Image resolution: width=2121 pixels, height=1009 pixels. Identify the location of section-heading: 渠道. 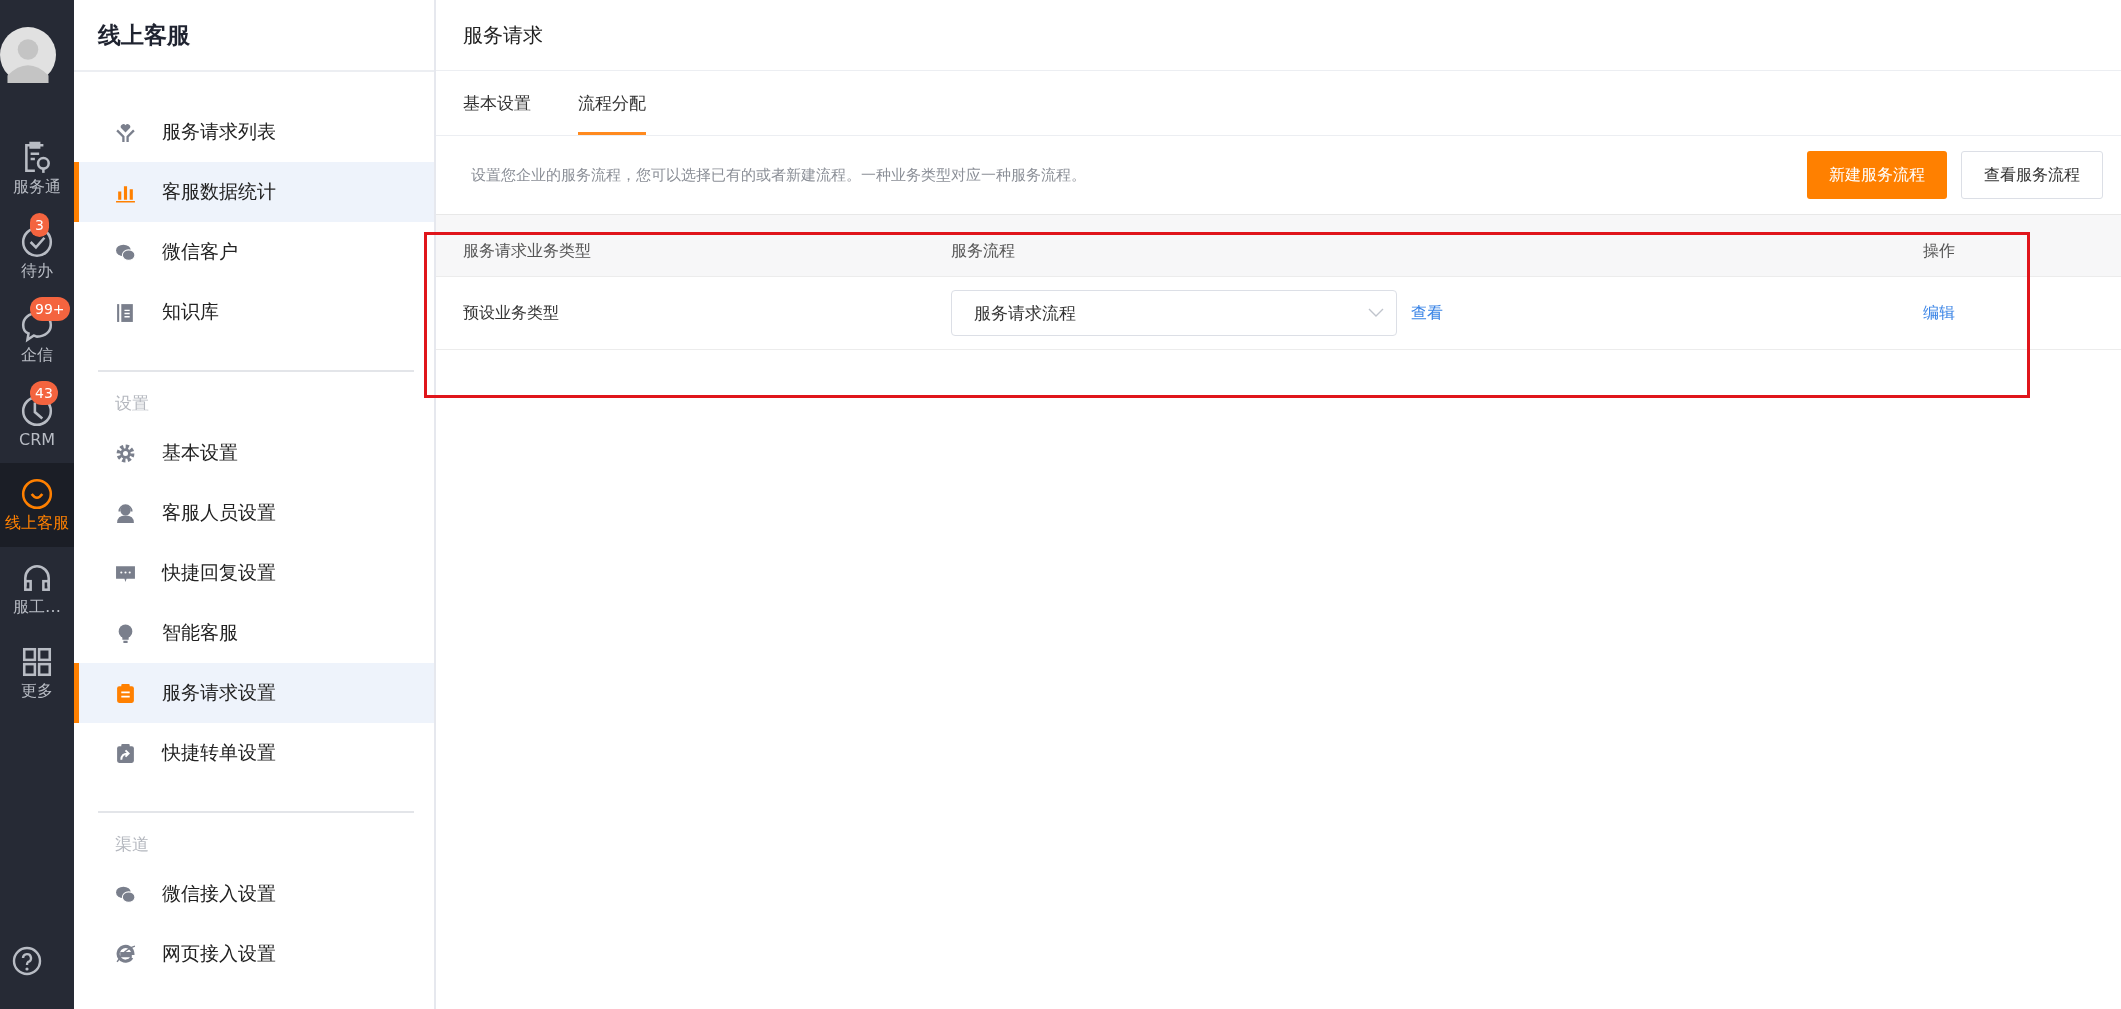
(132, 844).